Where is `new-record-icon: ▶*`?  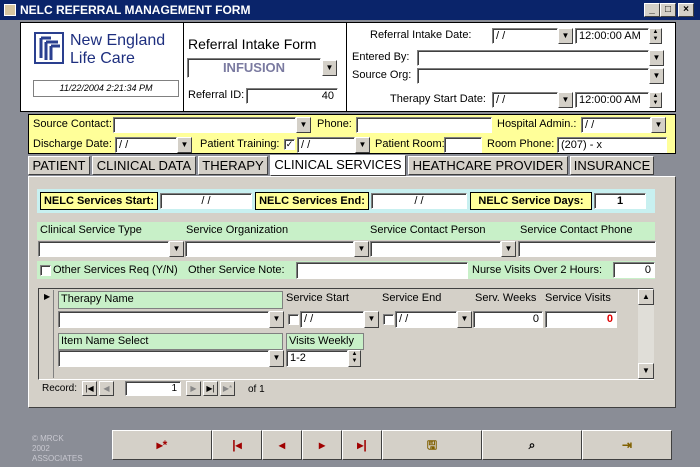
new-record-icon: ▶* is located at coordinates (227, 388).